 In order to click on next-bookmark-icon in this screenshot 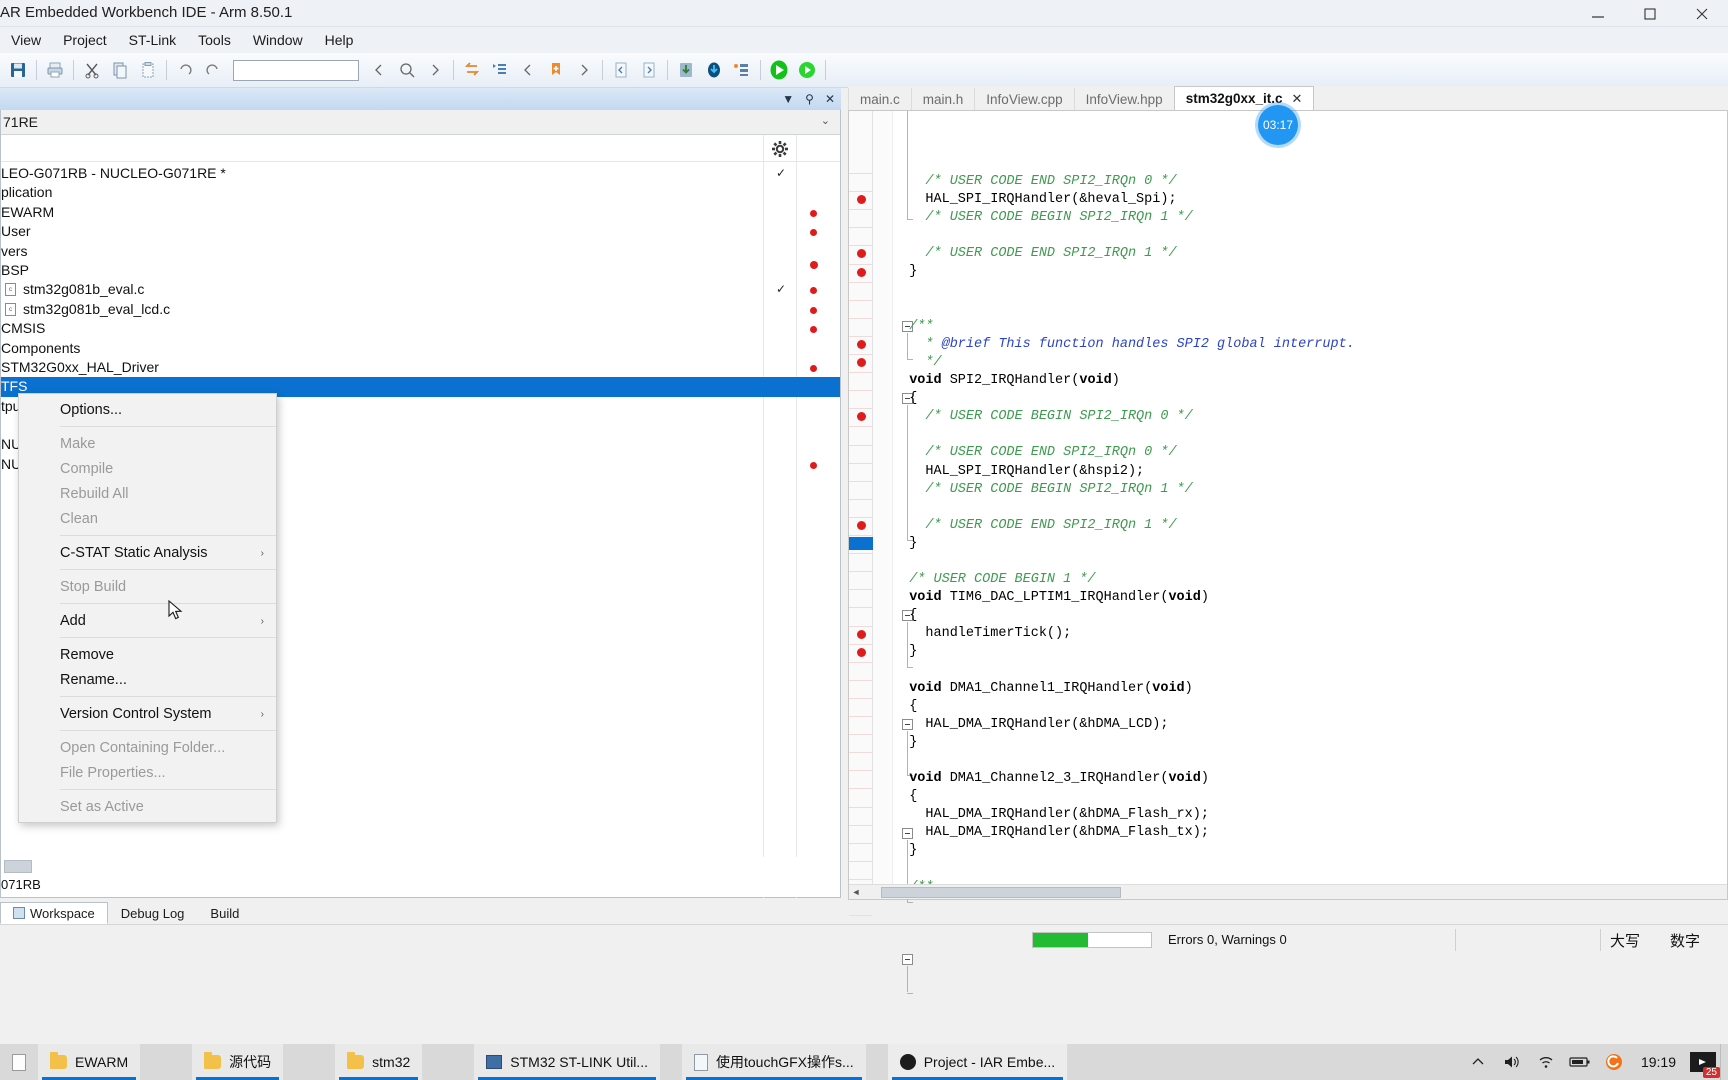, I will do `click(584, 70)`.